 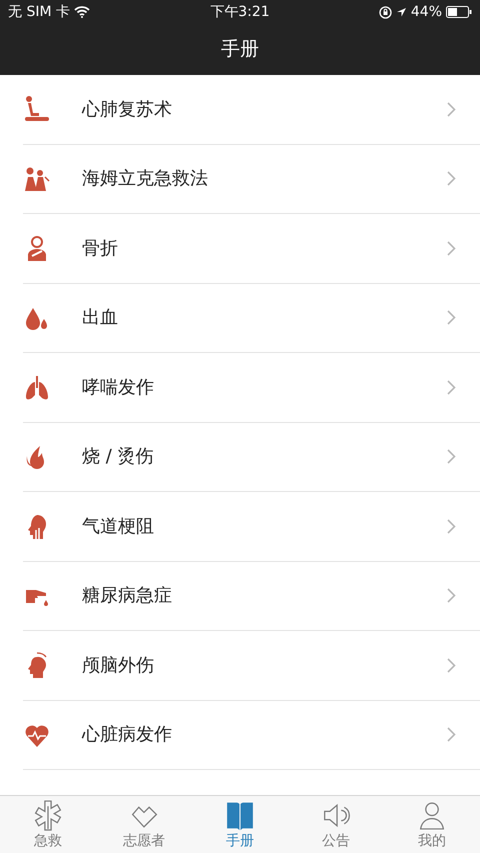 I want to click on battery-icon, so click(x=459, y=12).